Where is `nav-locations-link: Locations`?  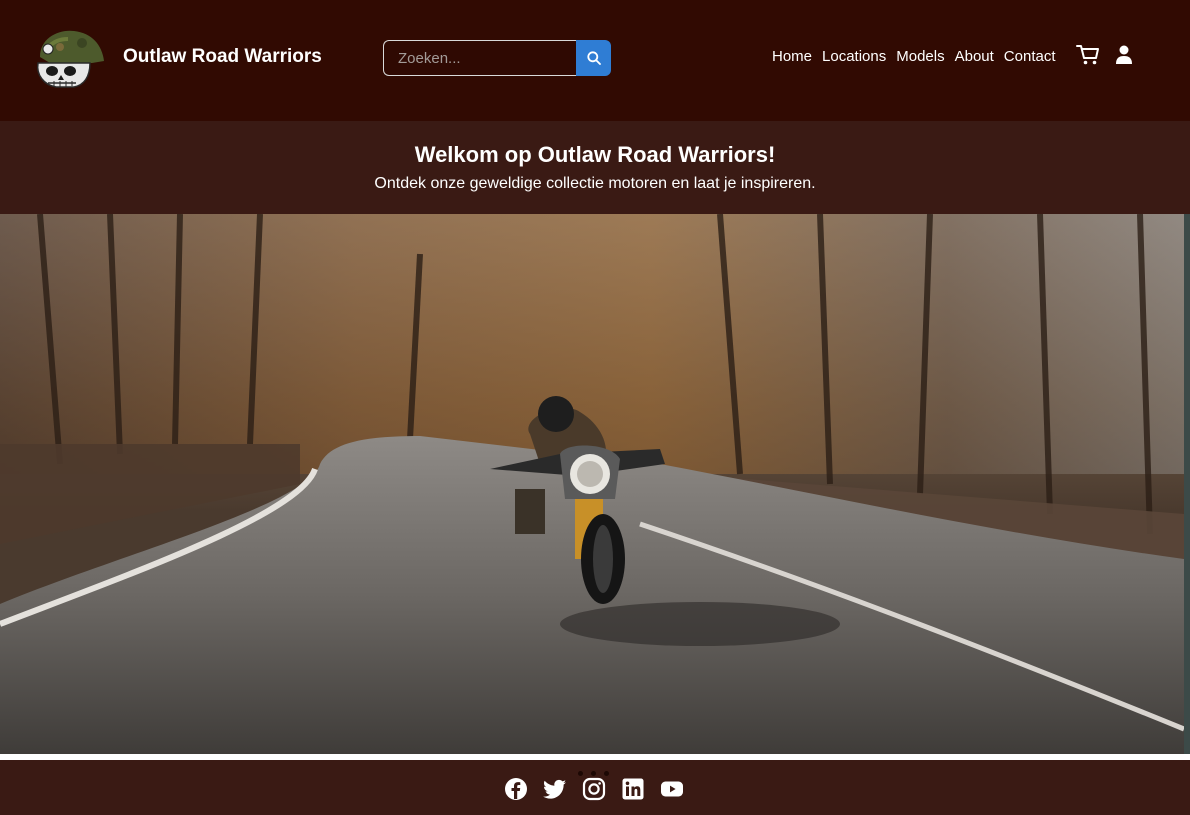
nav-locations-link: Locations is located at coordinates (854, 57).